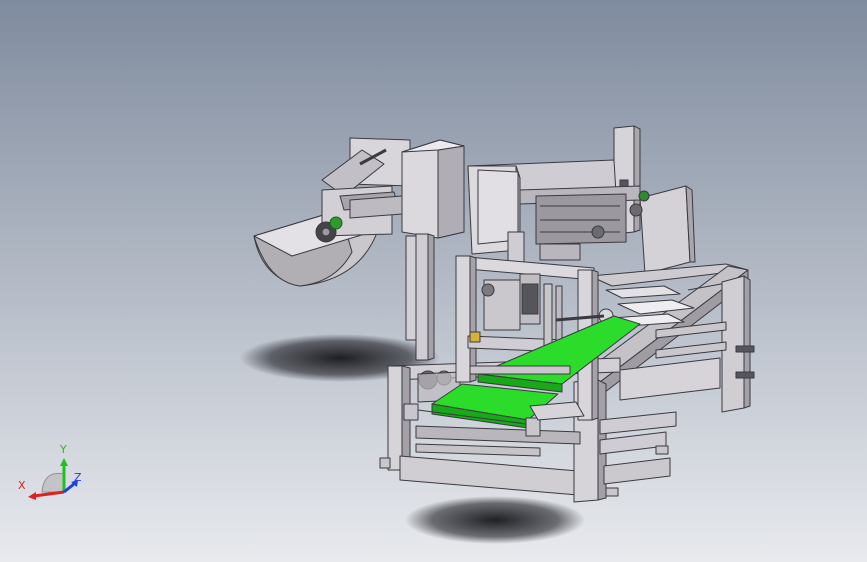 This screenshot has width=867, height=562. Describe the element at coordinates (32, 496) in the screenshot. I see `x-axis-arrowhead` at that location.